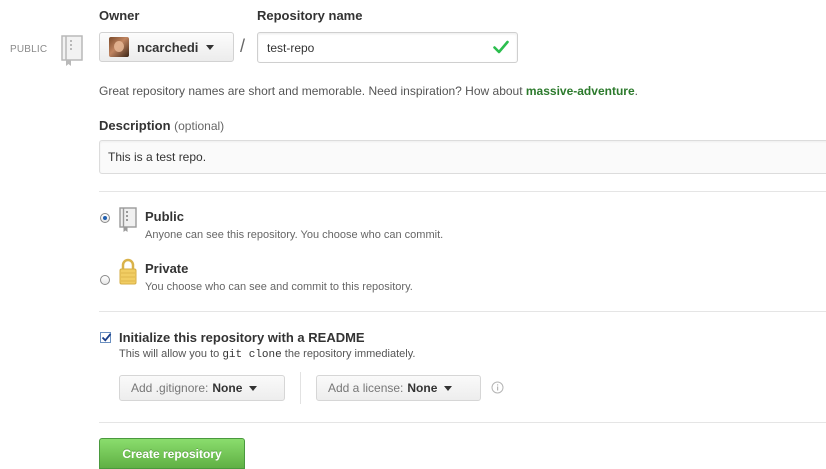  Describe the element at coordinates (300, 388) in the screenshot. I see `dropdown-separator` at that location.